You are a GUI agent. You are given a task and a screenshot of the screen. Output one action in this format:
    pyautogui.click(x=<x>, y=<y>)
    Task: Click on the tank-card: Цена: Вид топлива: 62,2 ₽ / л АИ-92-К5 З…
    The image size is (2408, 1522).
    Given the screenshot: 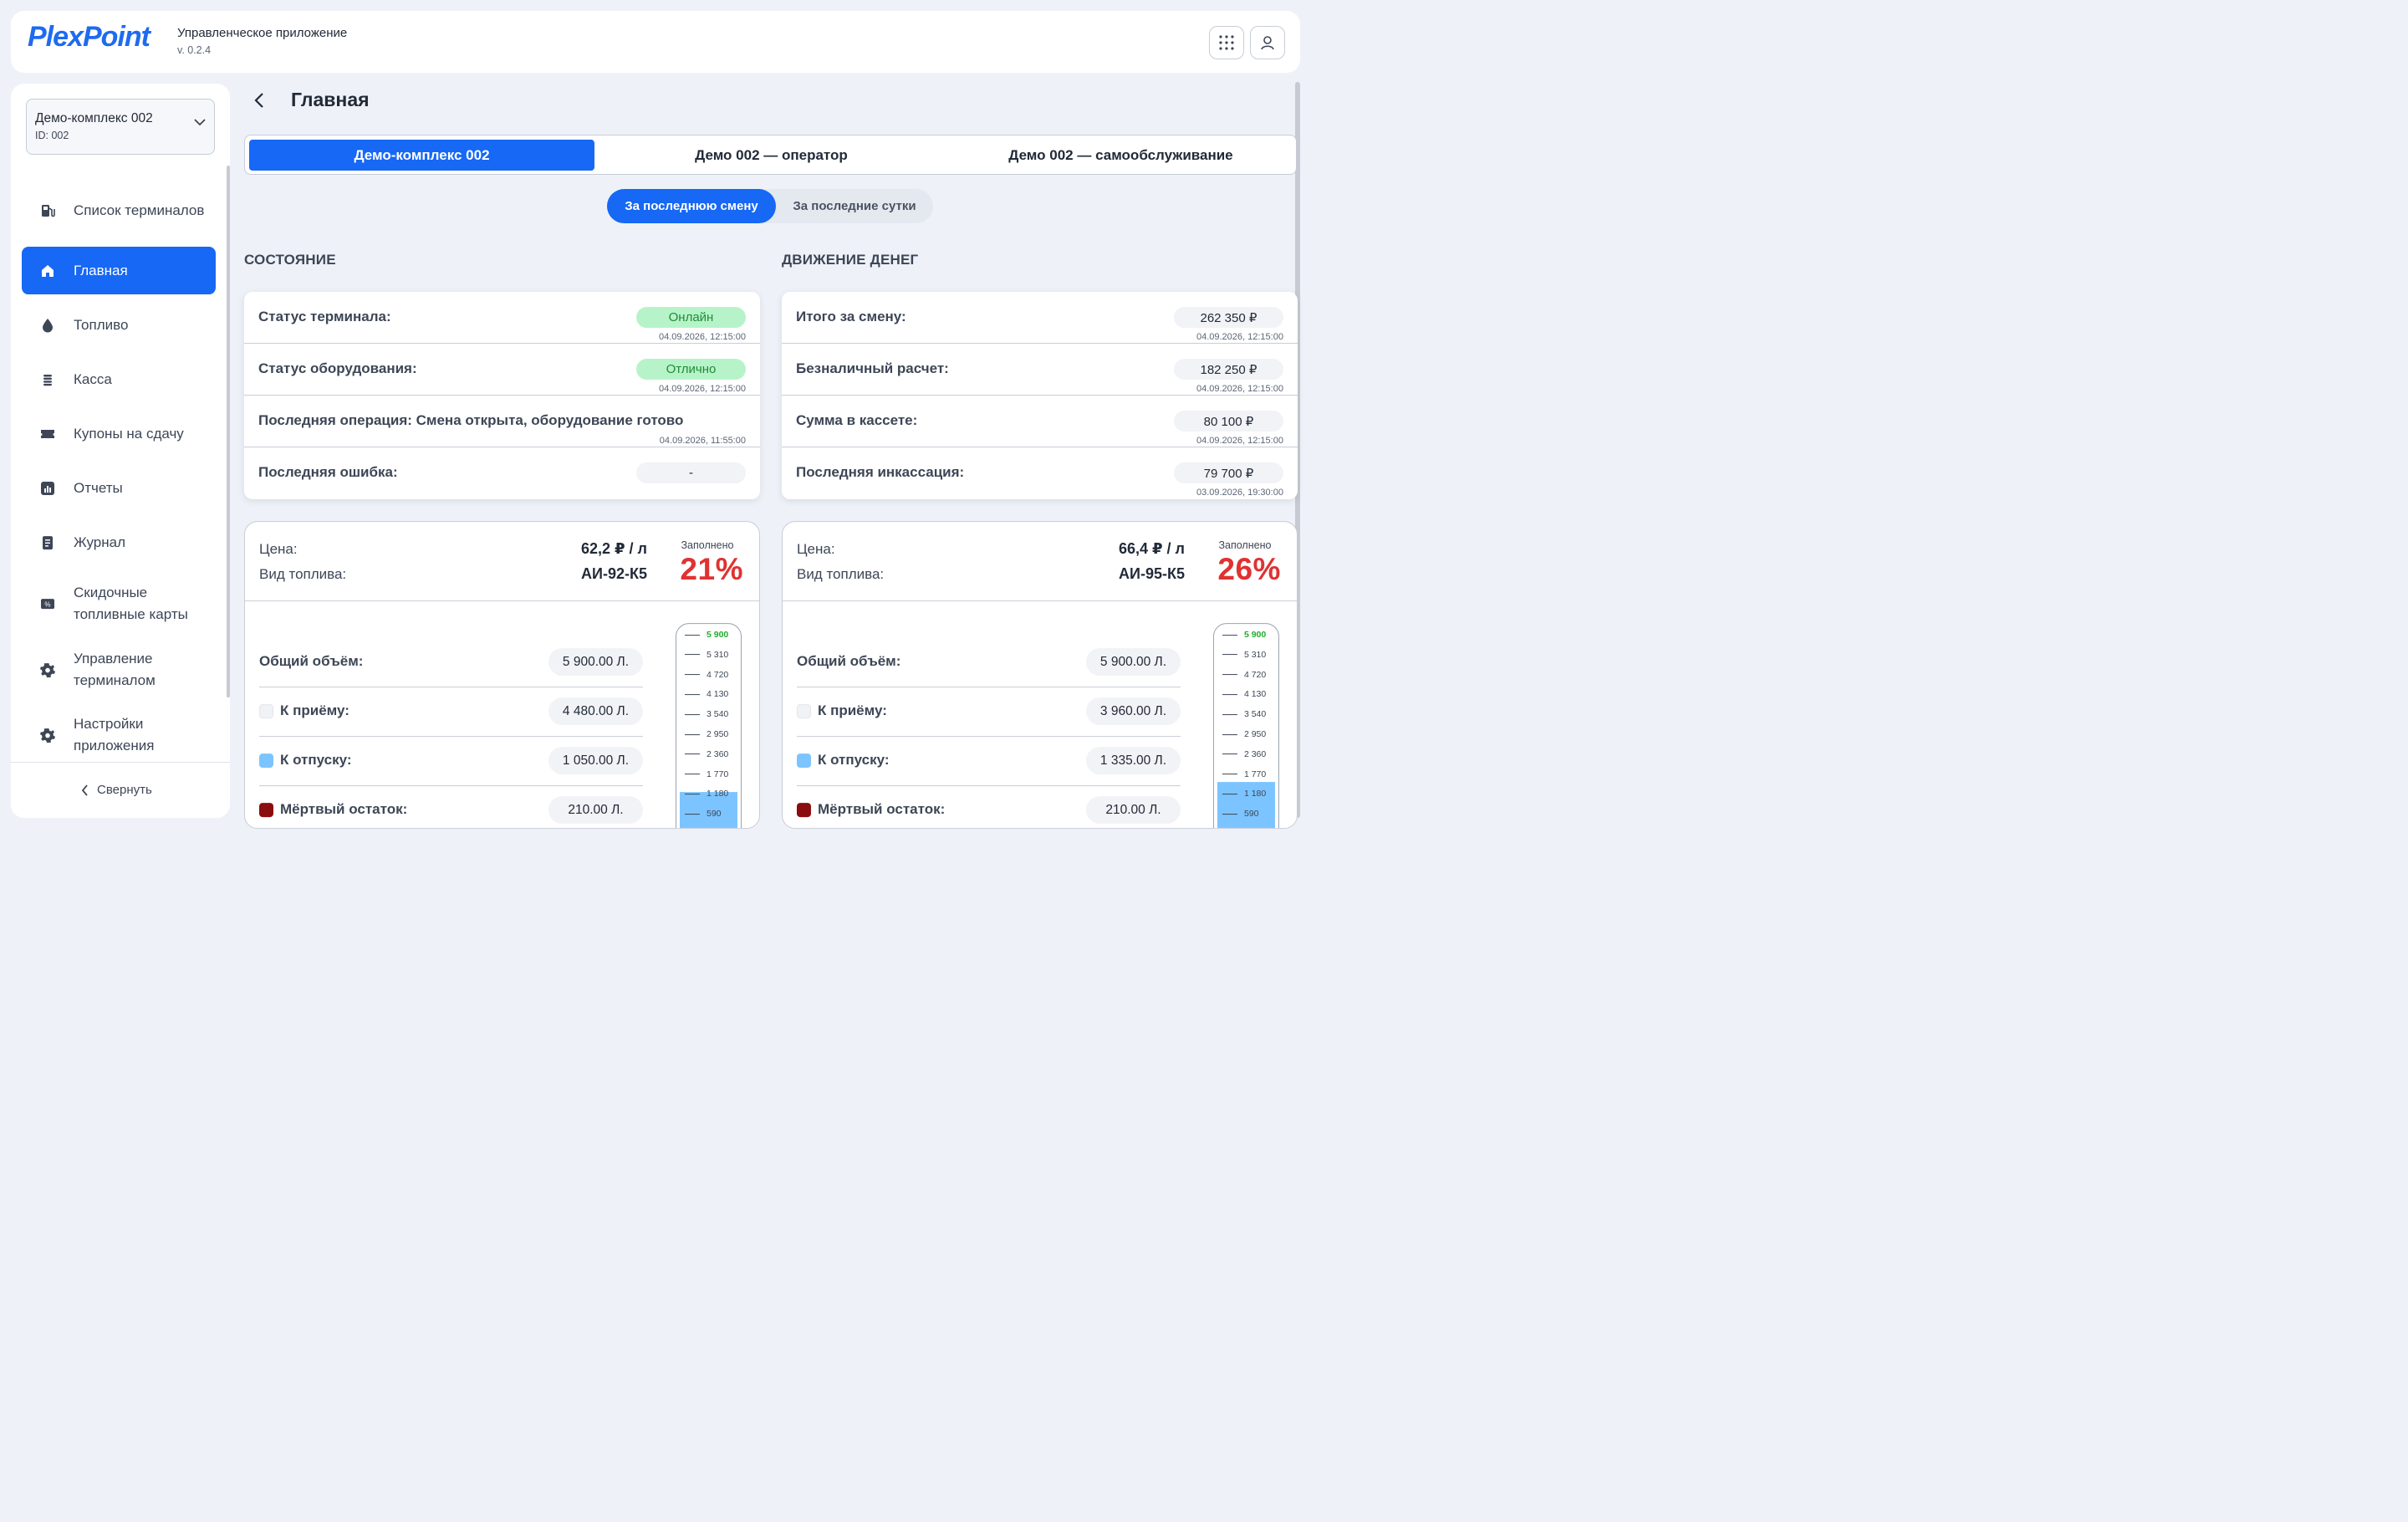 What is the action you would take?
    pyautogui.click(x=502, y=676)
    